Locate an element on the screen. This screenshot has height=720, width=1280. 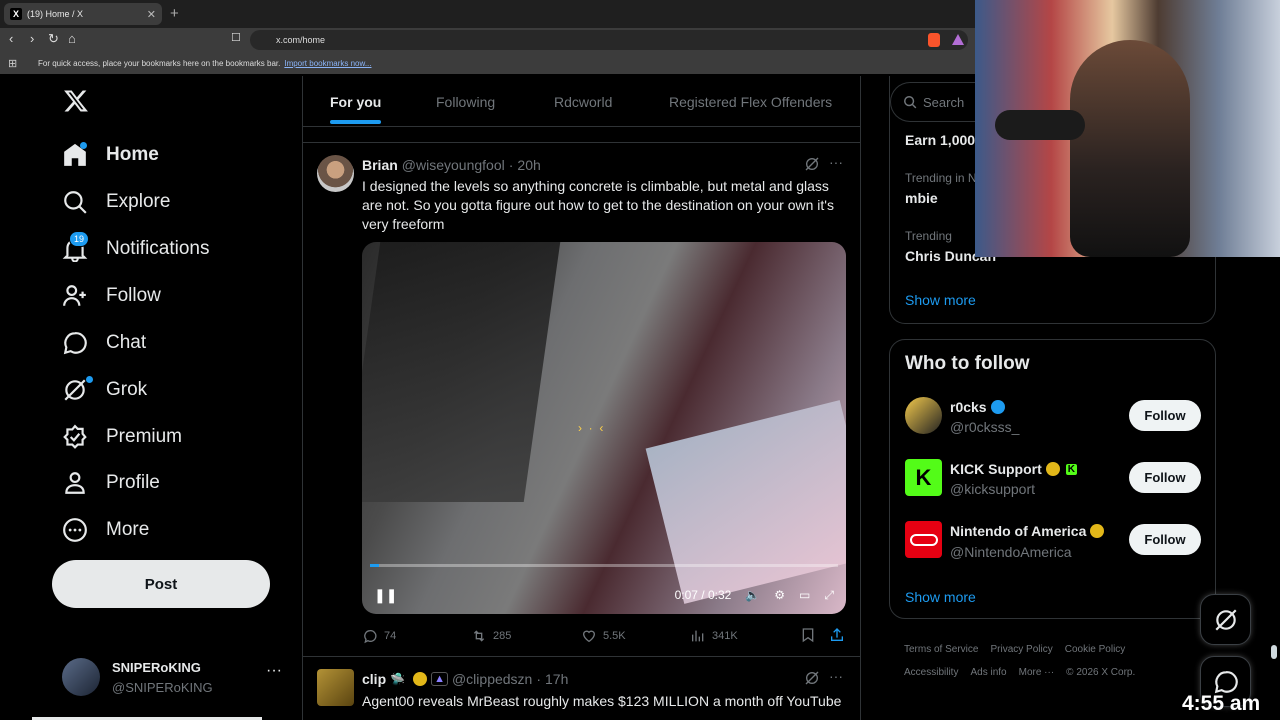
follow-show-more: Show more is located at coordinates (940, 597).